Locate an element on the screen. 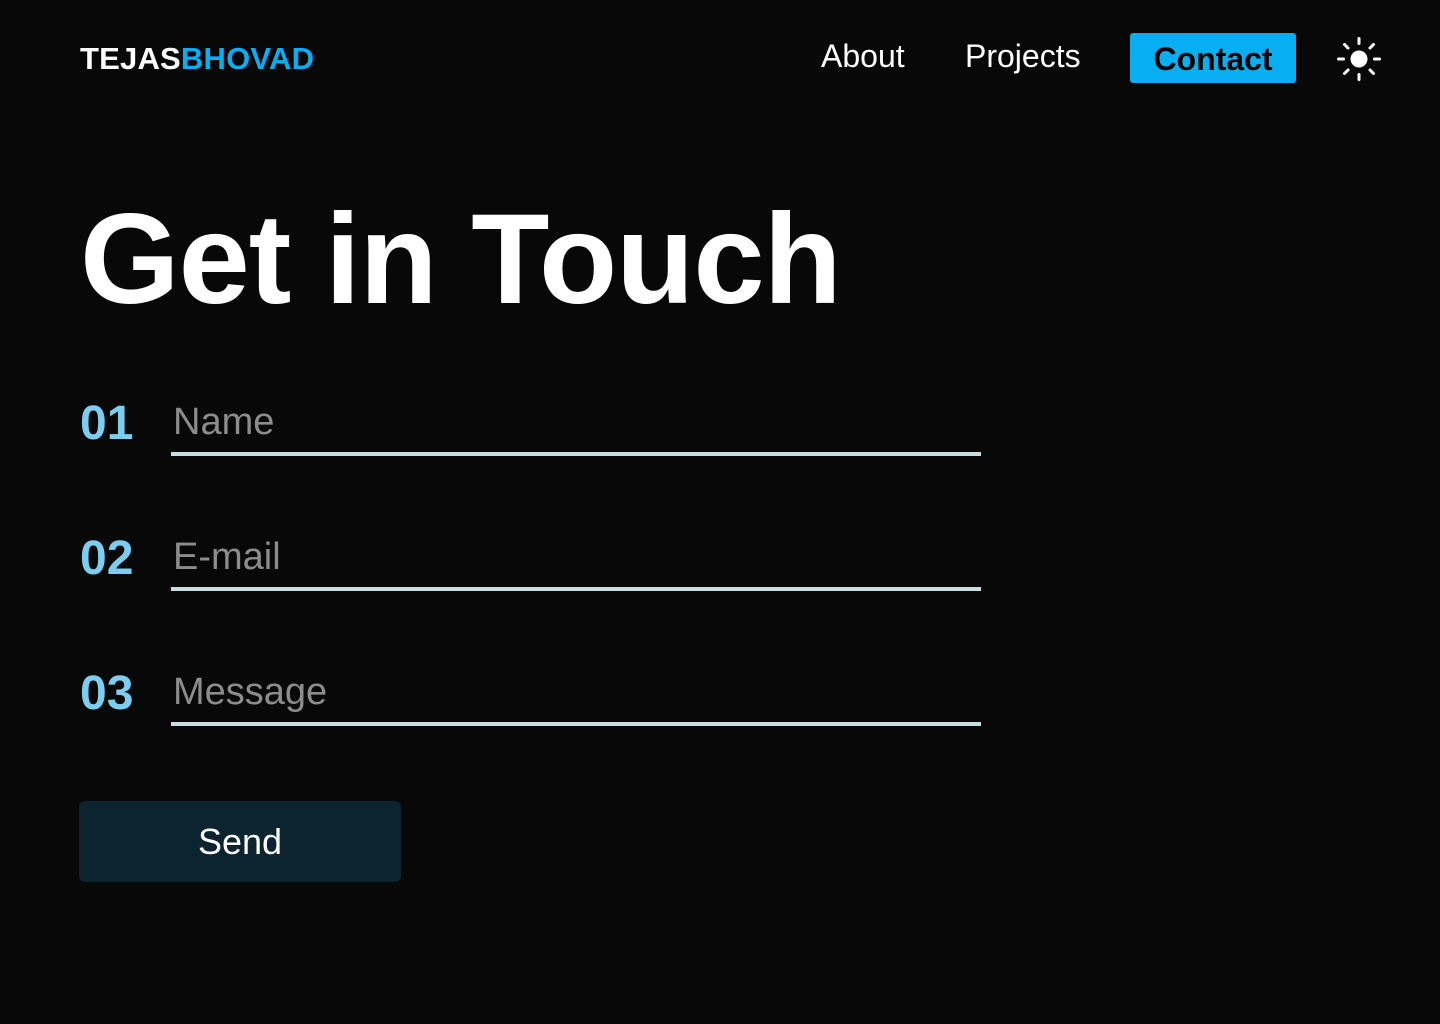 This screenshot has width=1440, height=1024. logo-first-name: TEJAS is located at coordinates (130, 58).